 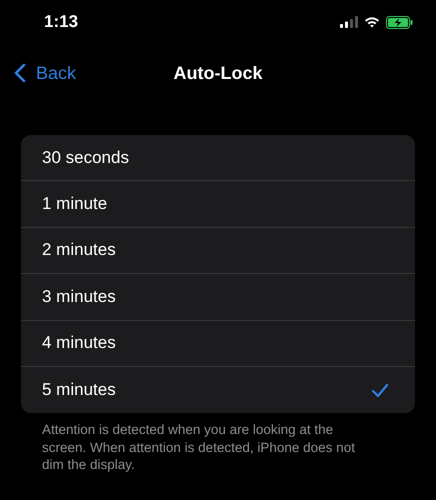 I want to click on option-row: 3 minutes, so click(x=218, y=297).